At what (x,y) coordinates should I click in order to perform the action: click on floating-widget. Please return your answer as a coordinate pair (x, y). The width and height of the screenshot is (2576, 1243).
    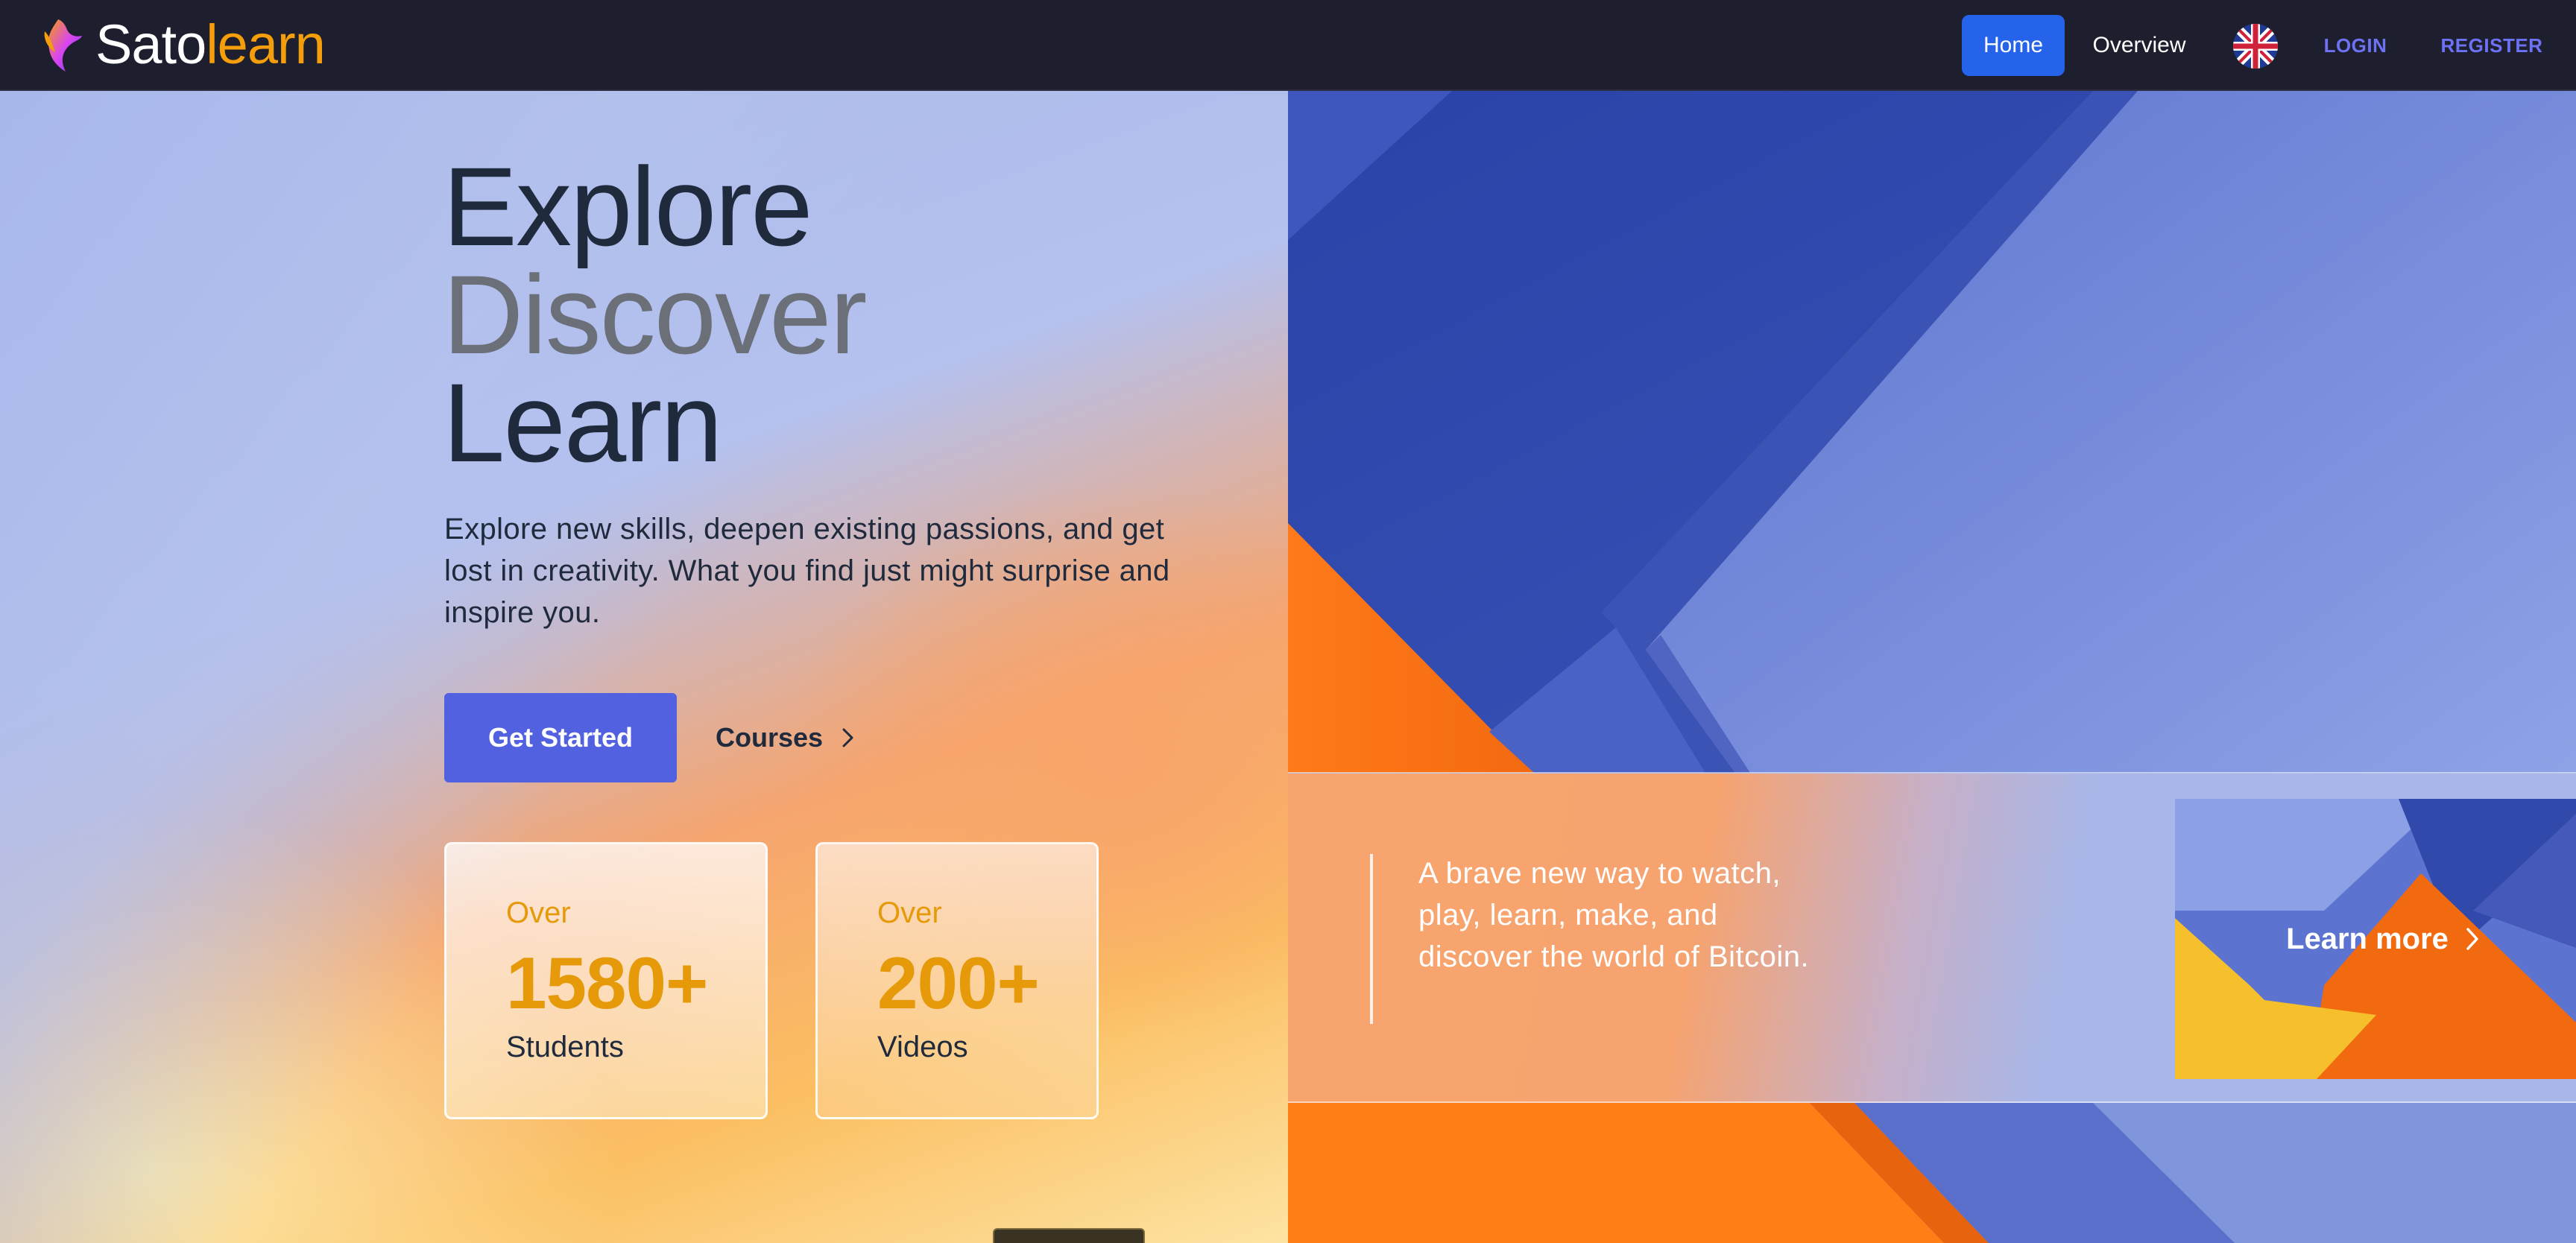
    Looking at the image, I should click on (1069, 1236).